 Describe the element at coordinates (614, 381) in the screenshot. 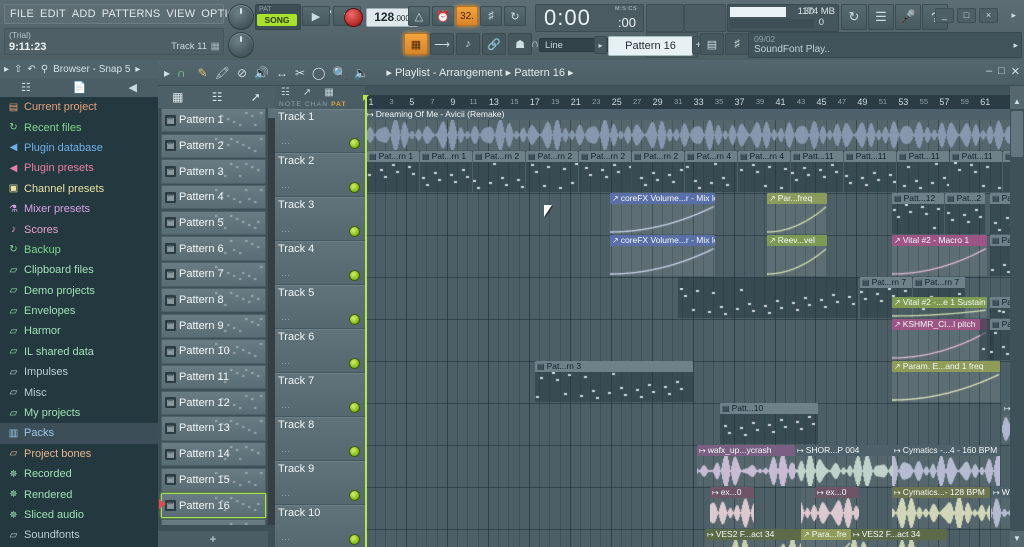

I see `playlist-clip: ▤ Pat...rn 3` at that location.